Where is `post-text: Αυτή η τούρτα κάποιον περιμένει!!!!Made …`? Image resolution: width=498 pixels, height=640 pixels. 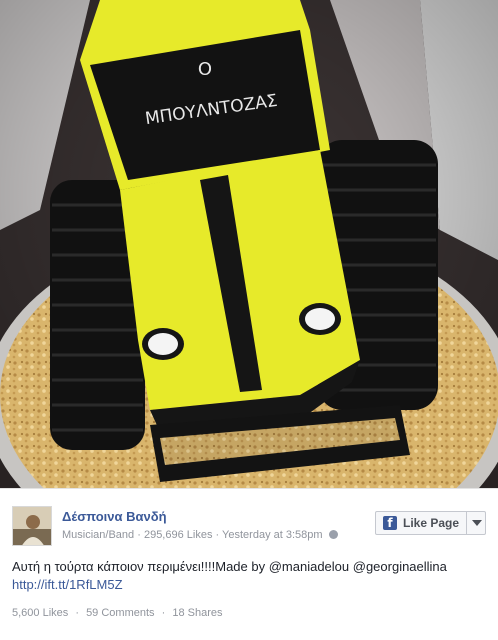
post-text: Αυτή η τούρτα κάποιον περιμένει!!!!Made … is located at coordinates (229, 566).